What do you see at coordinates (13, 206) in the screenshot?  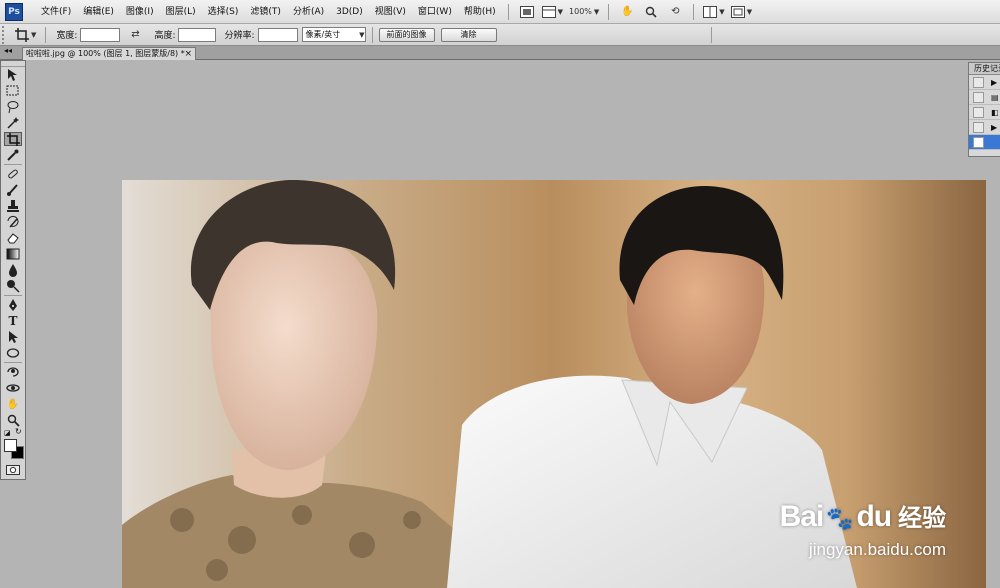 I see `clone-stamp-tool-icon` at bounding box center [13, 206].